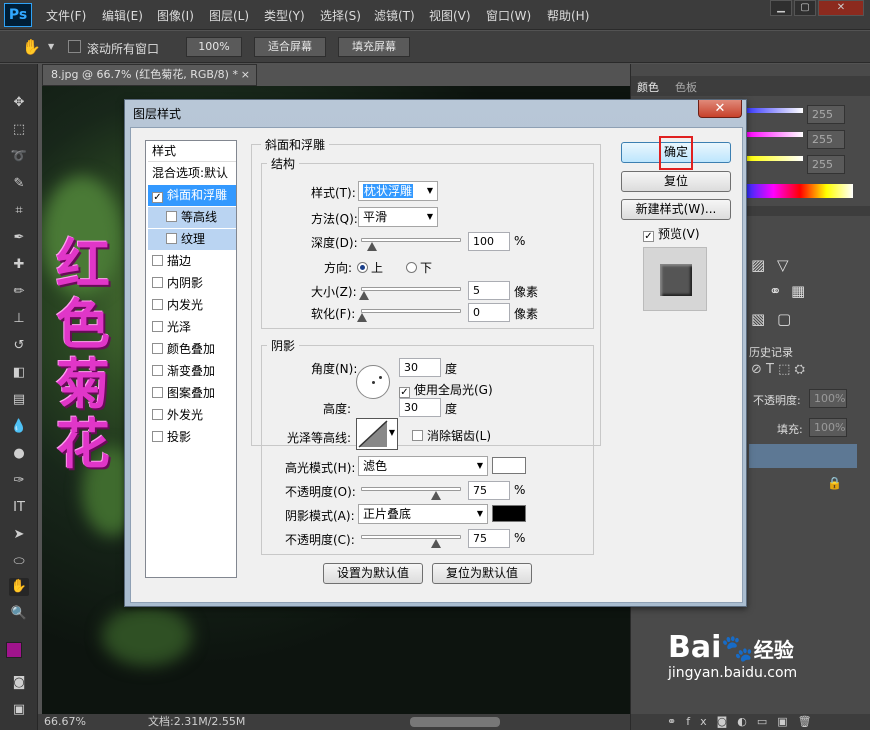 Image resolution: width=870 pixels, height=730 pixels. What do you see at coordinates (758, 265) in the screenshot?
I see `levels-icon: ▨` at bounding box center [758, 265].